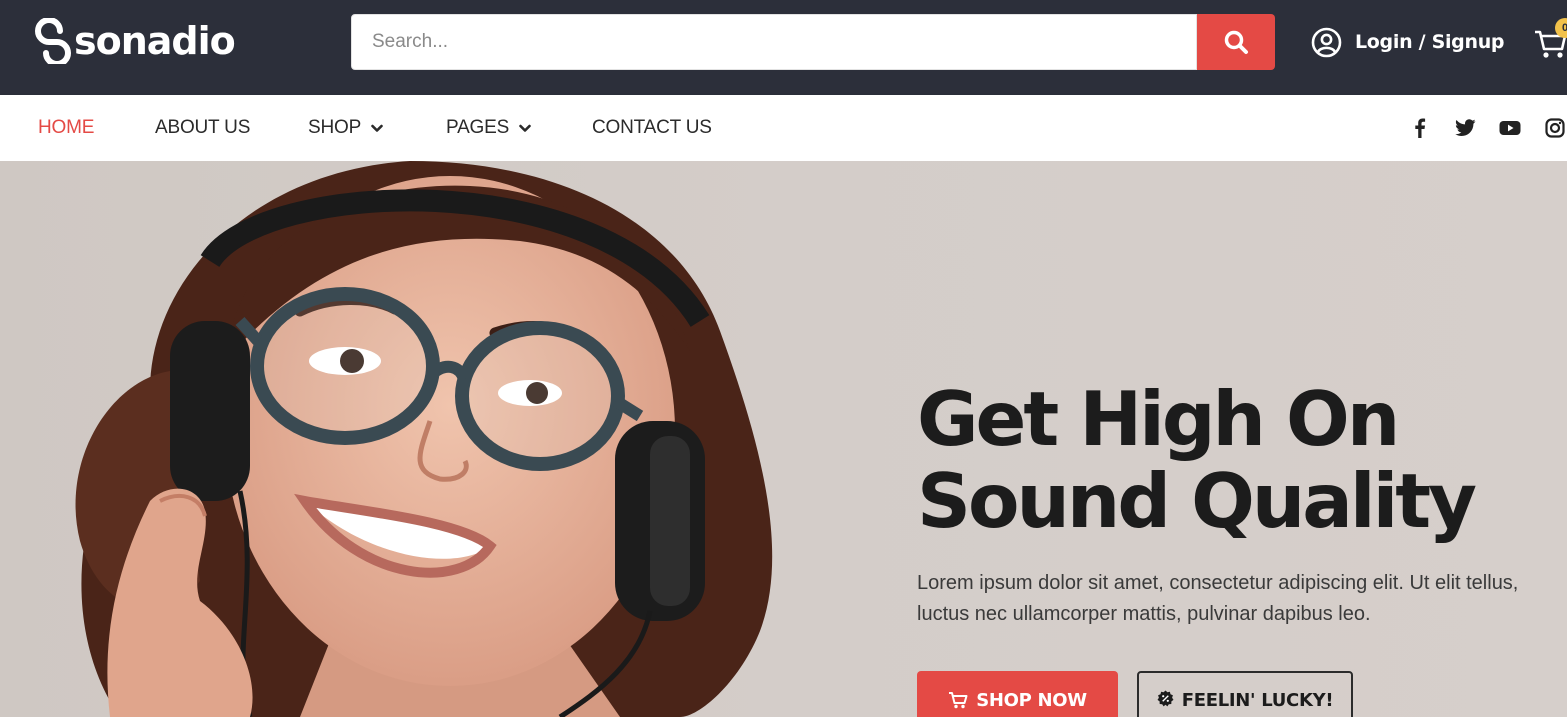  I want to click on shop-now-button: SHOP NOW, so click(1017, 694).